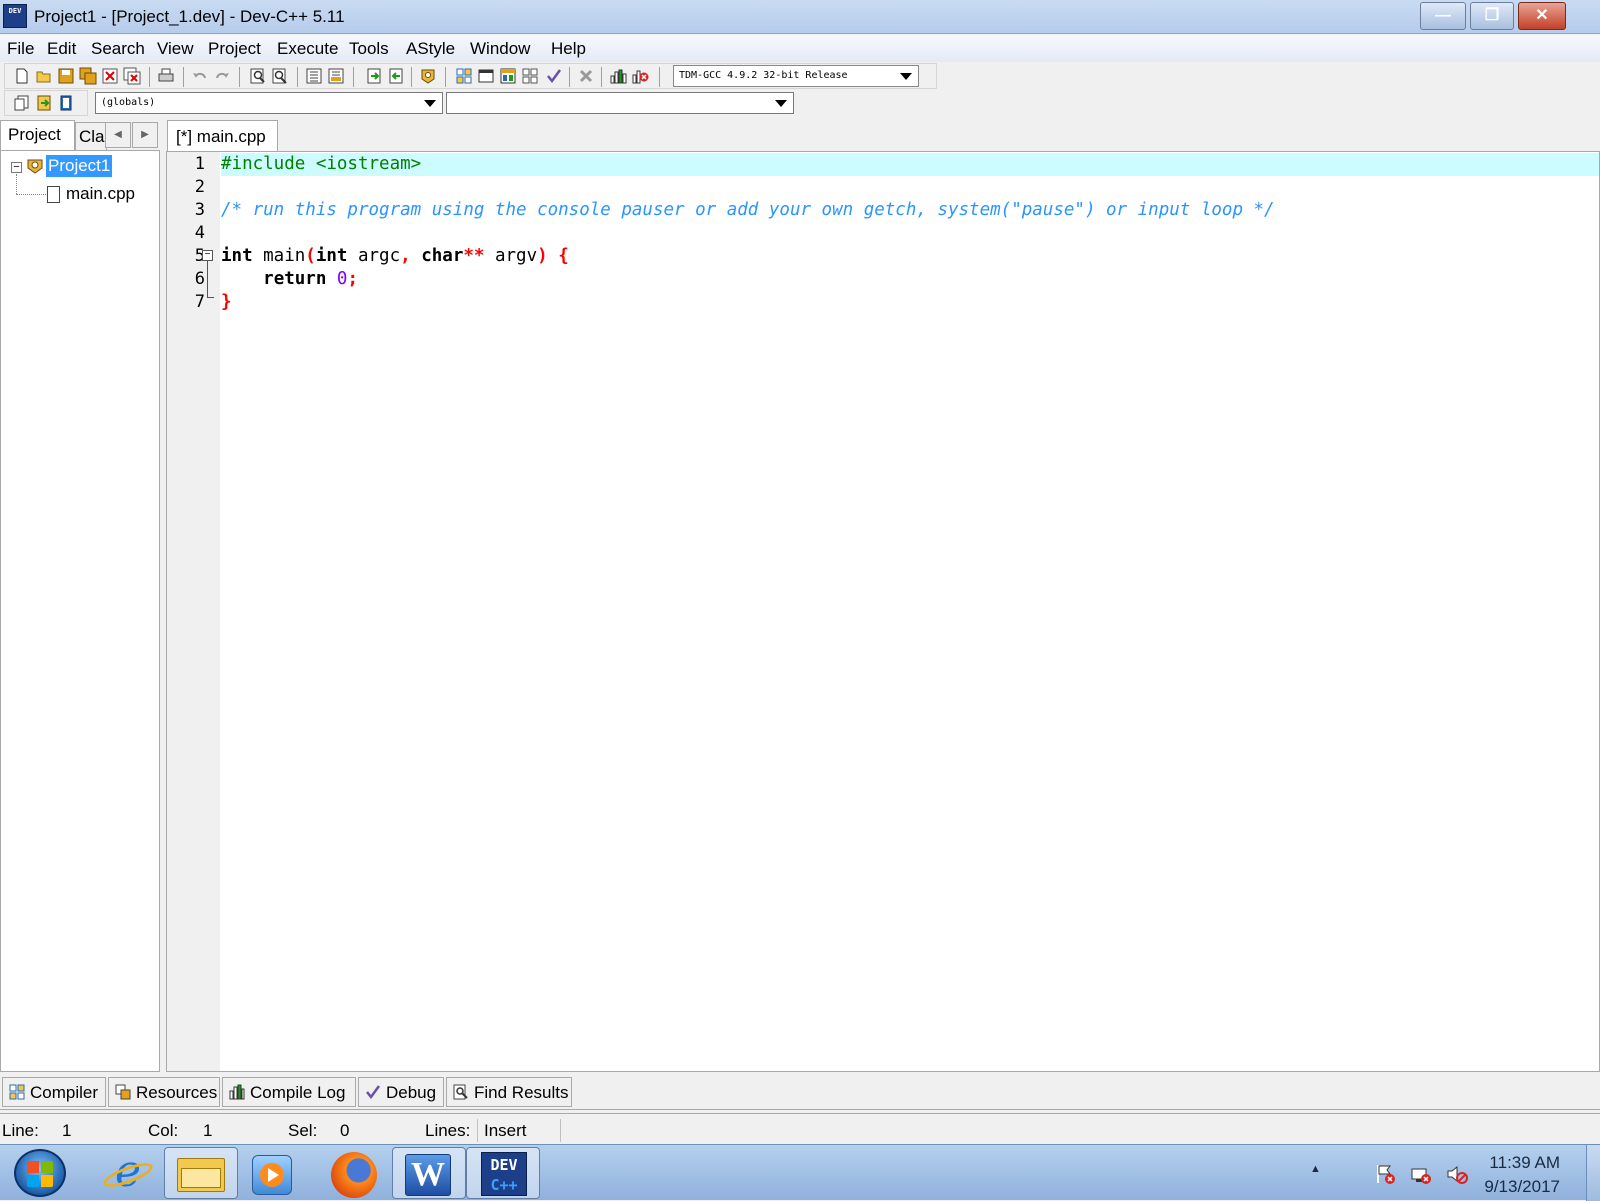 This screenshot has height=1201, width=1600. What do you see at coordinates (166, 76) in the screenshot?
I see `print-icon` at bounding box center [166, 76].